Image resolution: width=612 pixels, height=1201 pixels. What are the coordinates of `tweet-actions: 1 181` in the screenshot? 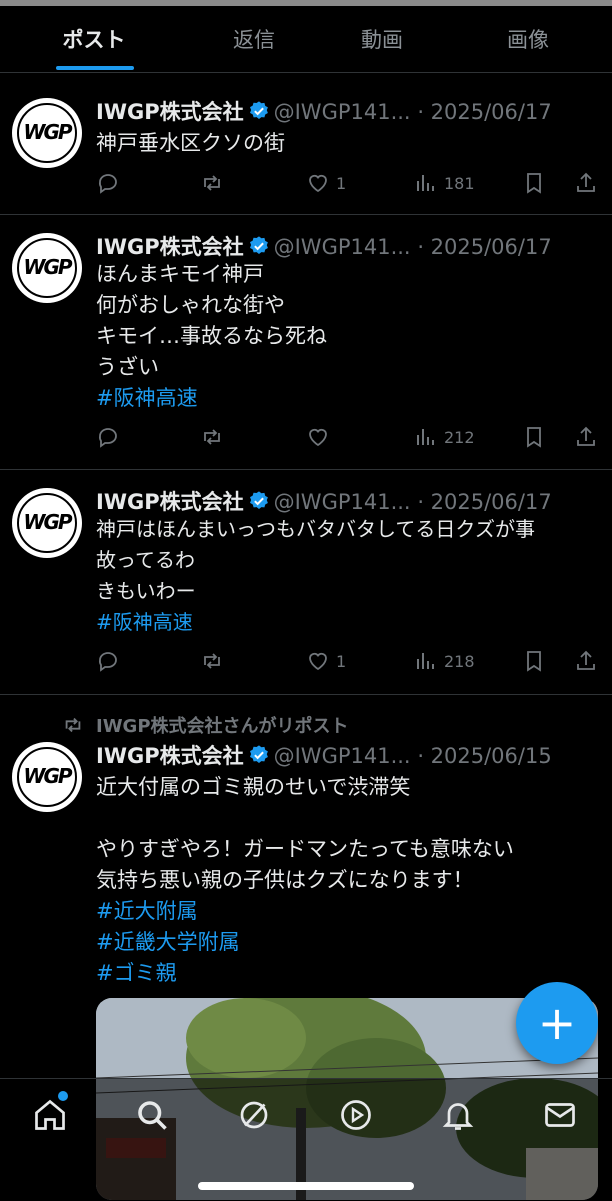 It's located at (351, 183).